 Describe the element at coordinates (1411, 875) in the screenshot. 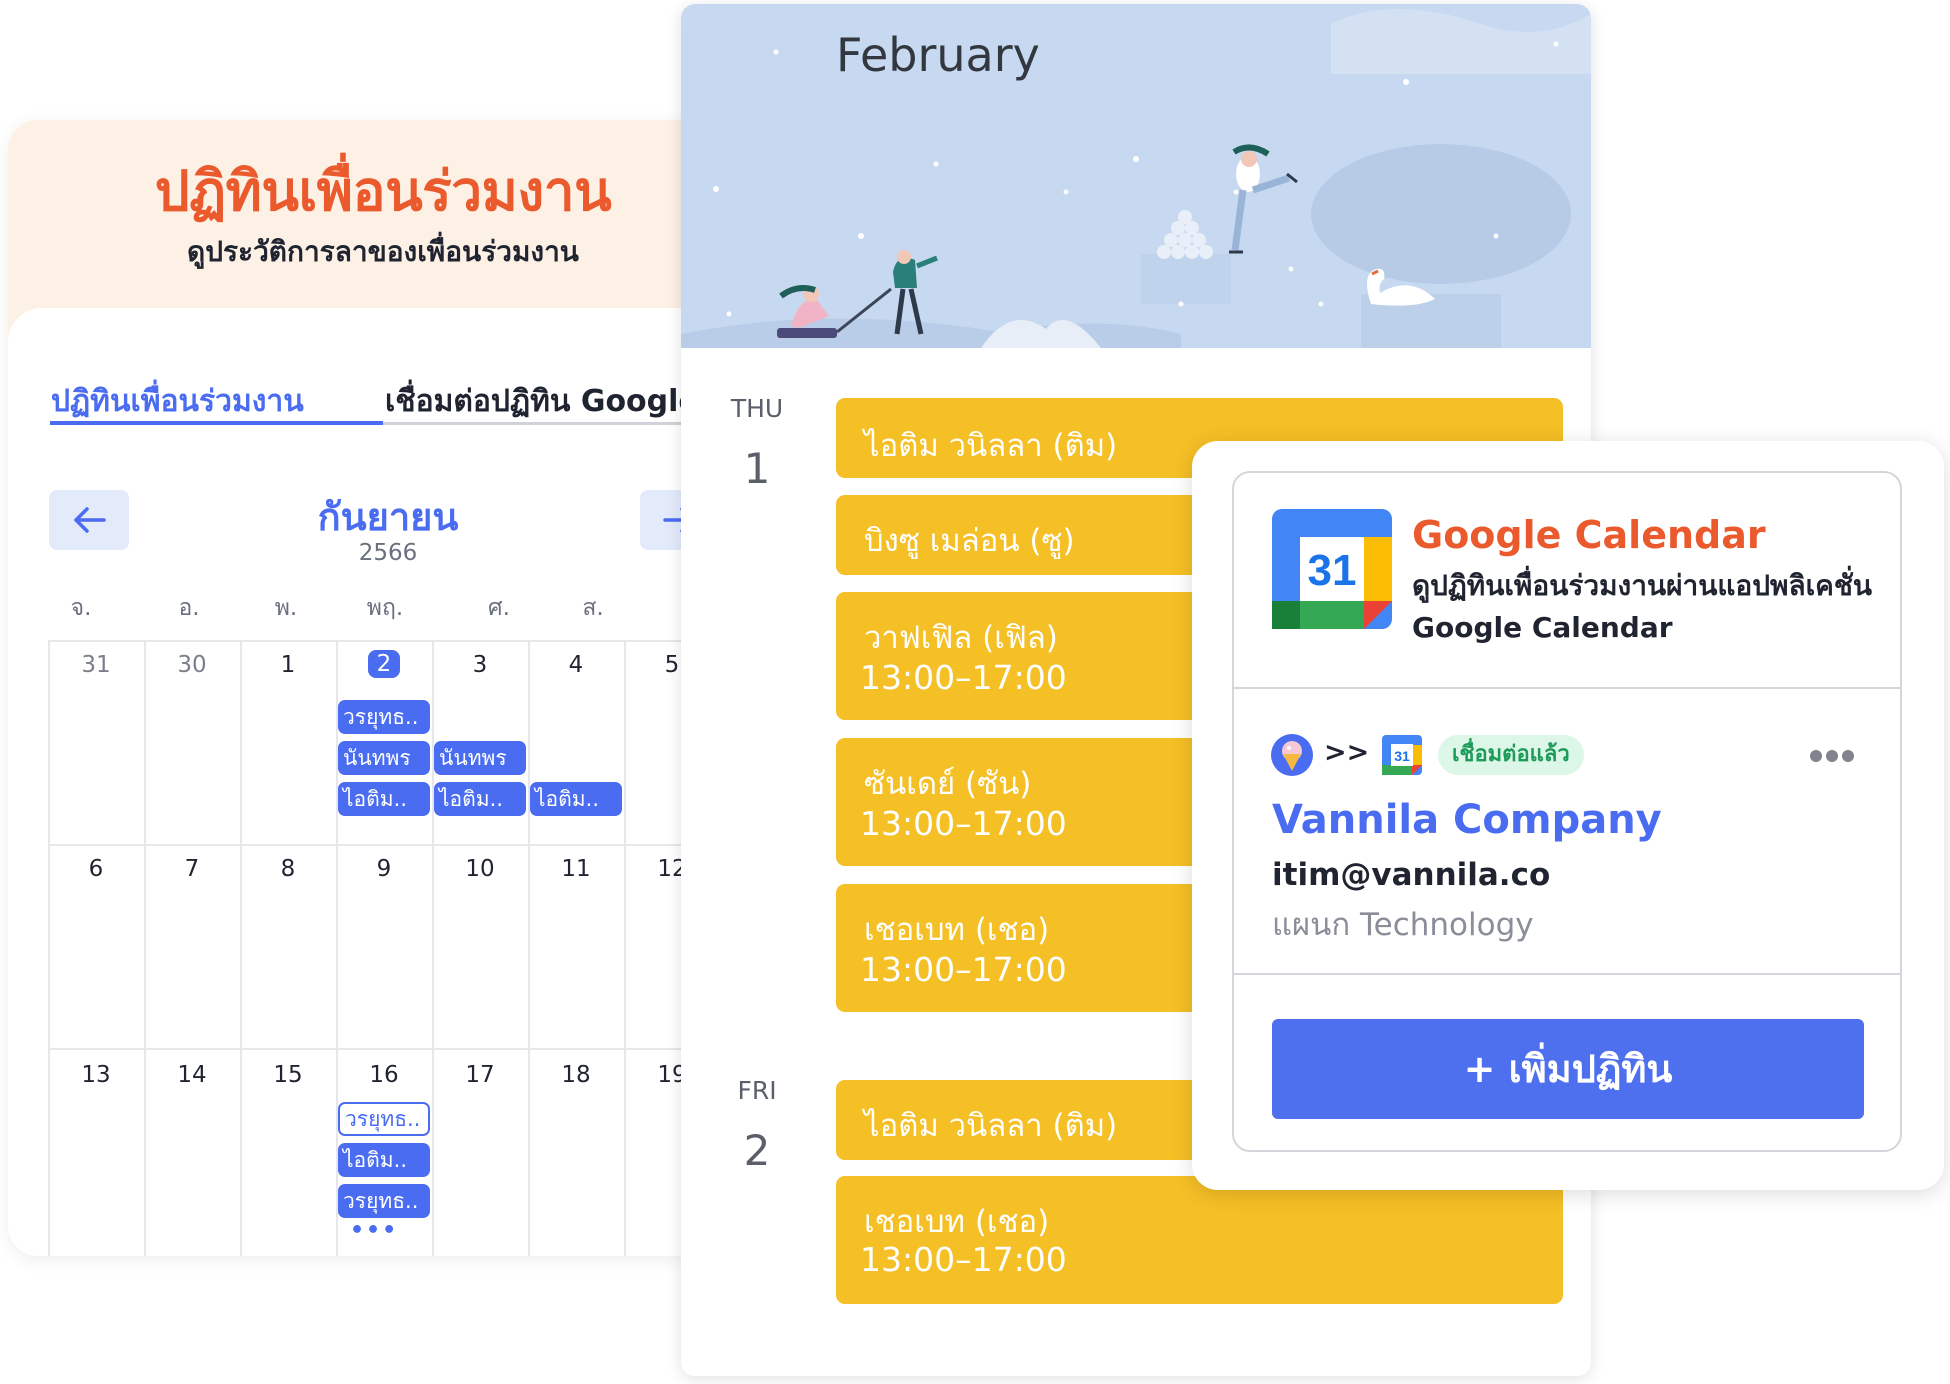

I see `account-email: itim@vannila.co` at that location.